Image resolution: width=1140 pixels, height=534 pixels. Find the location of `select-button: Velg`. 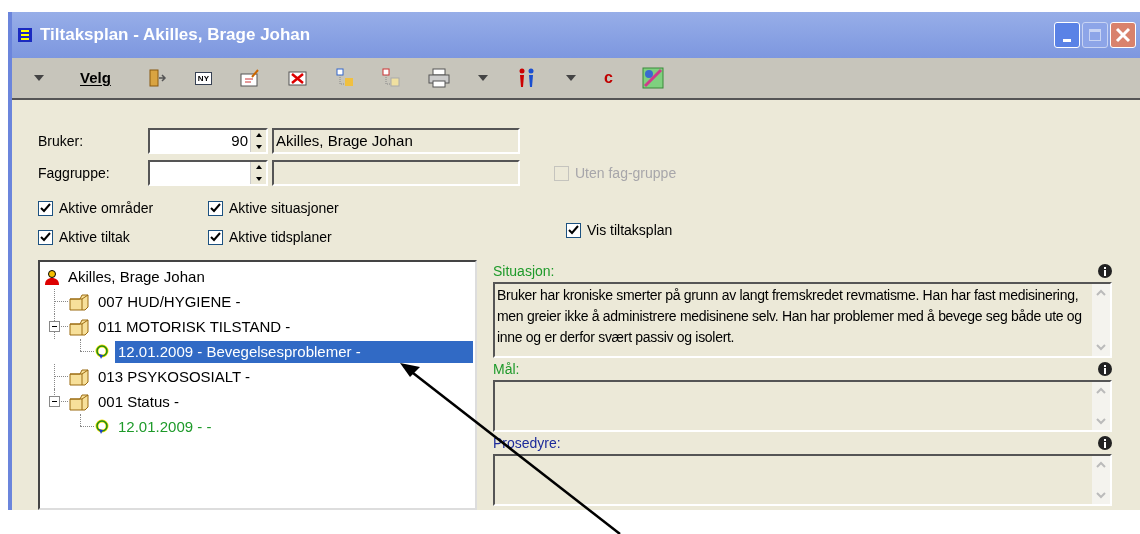

select-button: Velg is located at coordinates (95, 78).